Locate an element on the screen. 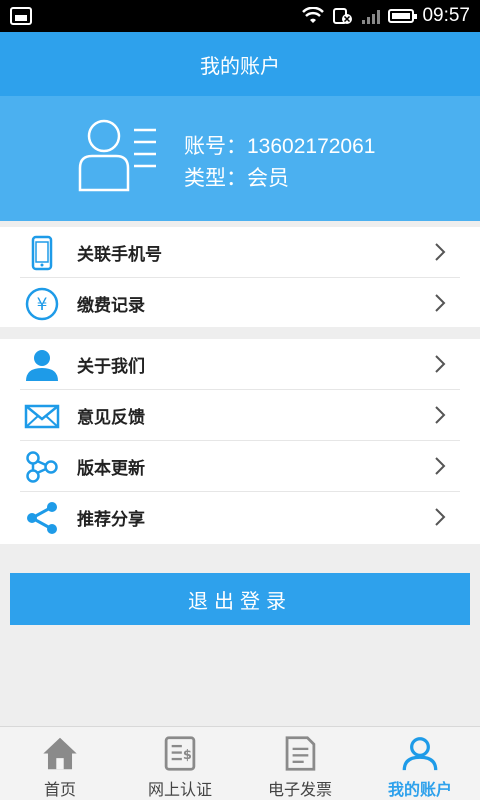 The image size is (480, 800). menu-item-label: 推荐分享 is located at coordinates (111, 520).